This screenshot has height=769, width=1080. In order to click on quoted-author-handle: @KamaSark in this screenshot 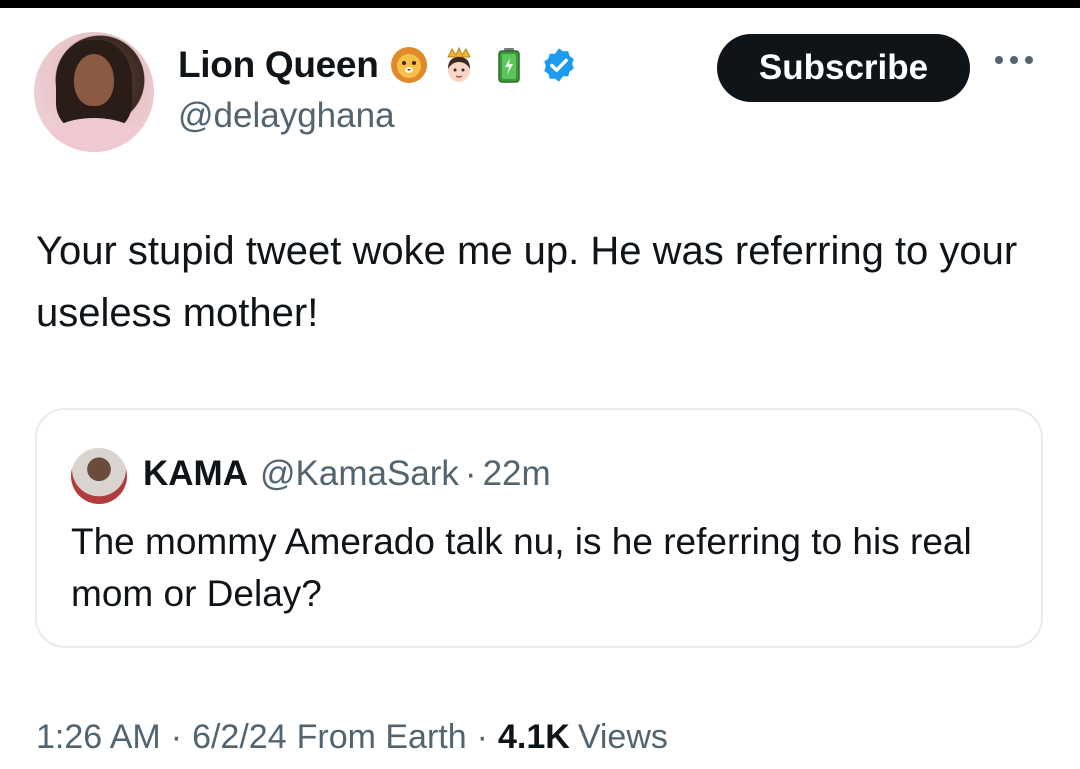, I will do `click(359, 474)`.